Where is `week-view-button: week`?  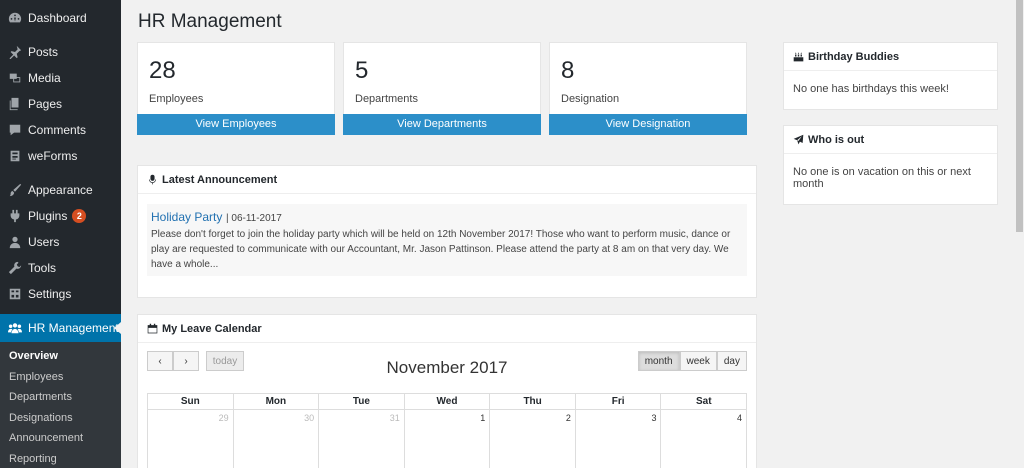 week-view-button: week is located at coordinates (698, 361).